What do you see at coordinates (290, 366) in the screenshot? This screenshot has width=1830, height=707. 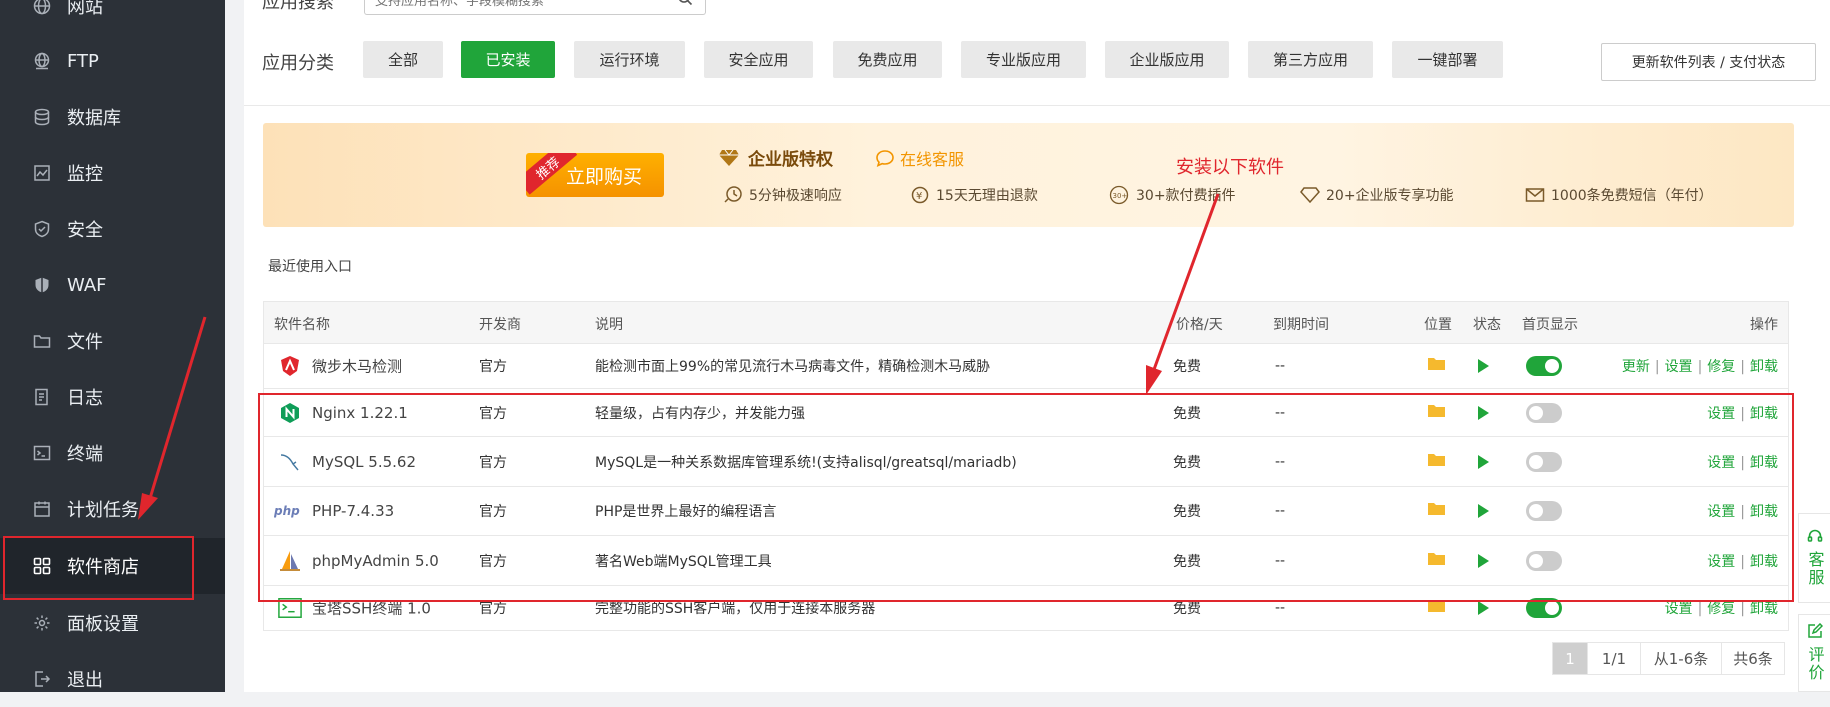 I see `weibu-logo-icon` at bounding box center [290, 366].